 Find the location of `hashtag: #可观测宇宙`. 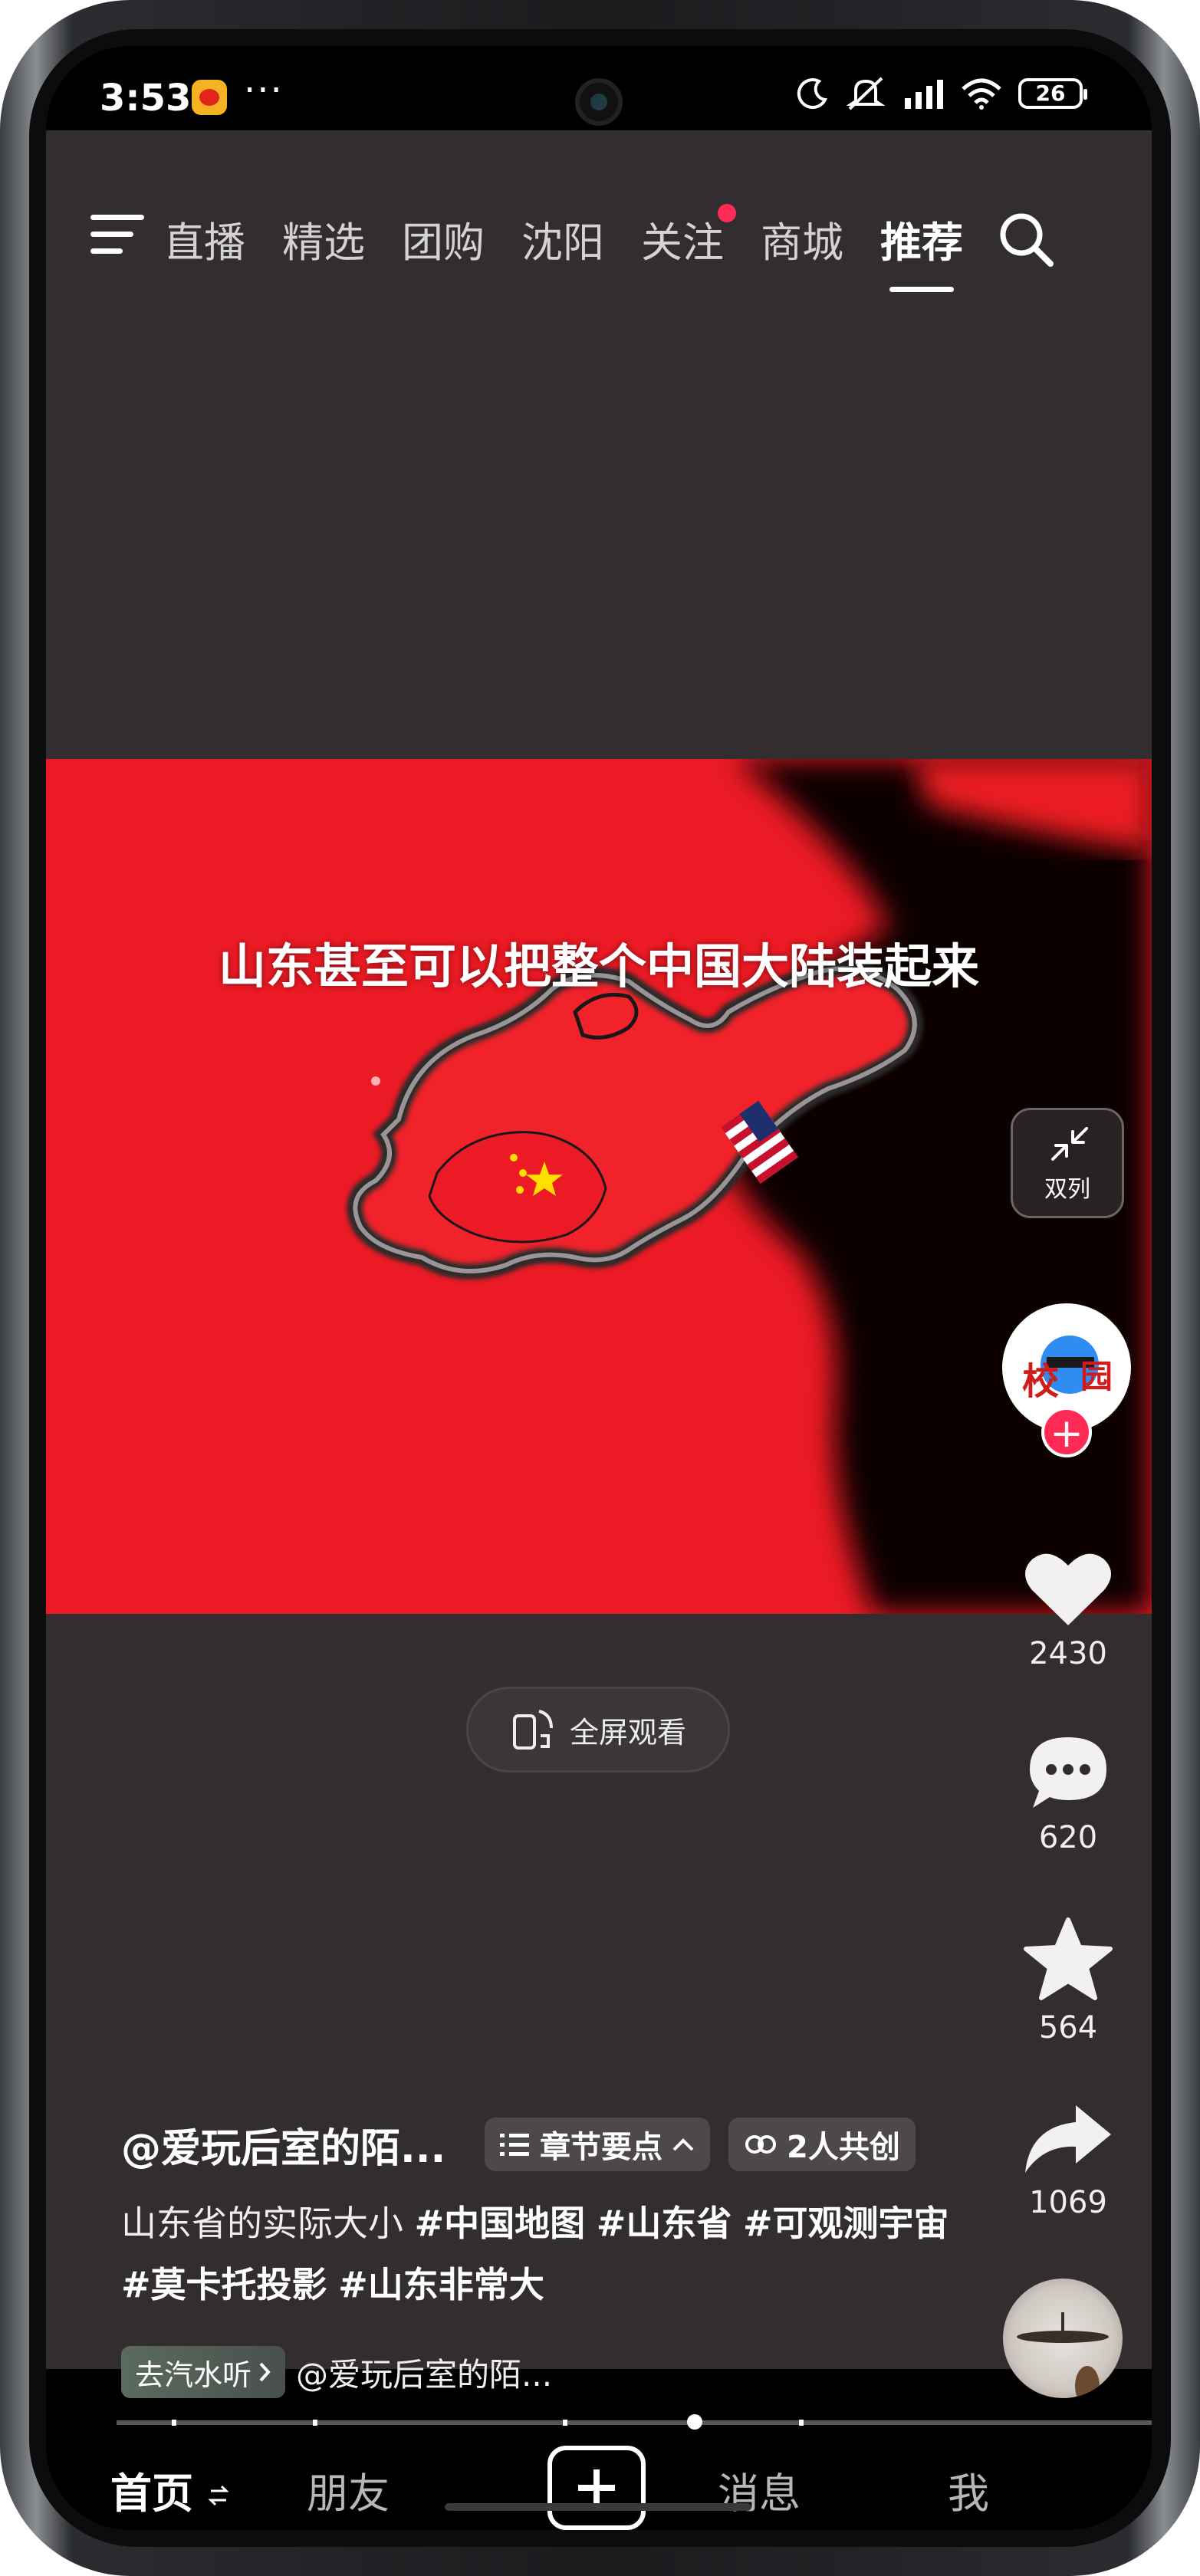

hashtag: #可观测宇宙 is located at coordinates (846, 2224).